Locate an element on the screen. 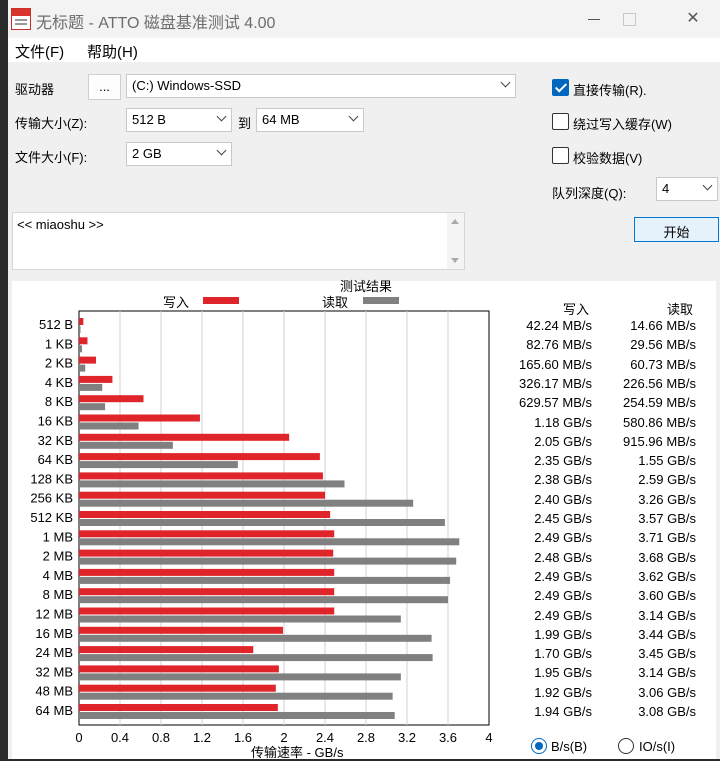  y-tick-label: 64 KB is located at coordinates (55, 459).